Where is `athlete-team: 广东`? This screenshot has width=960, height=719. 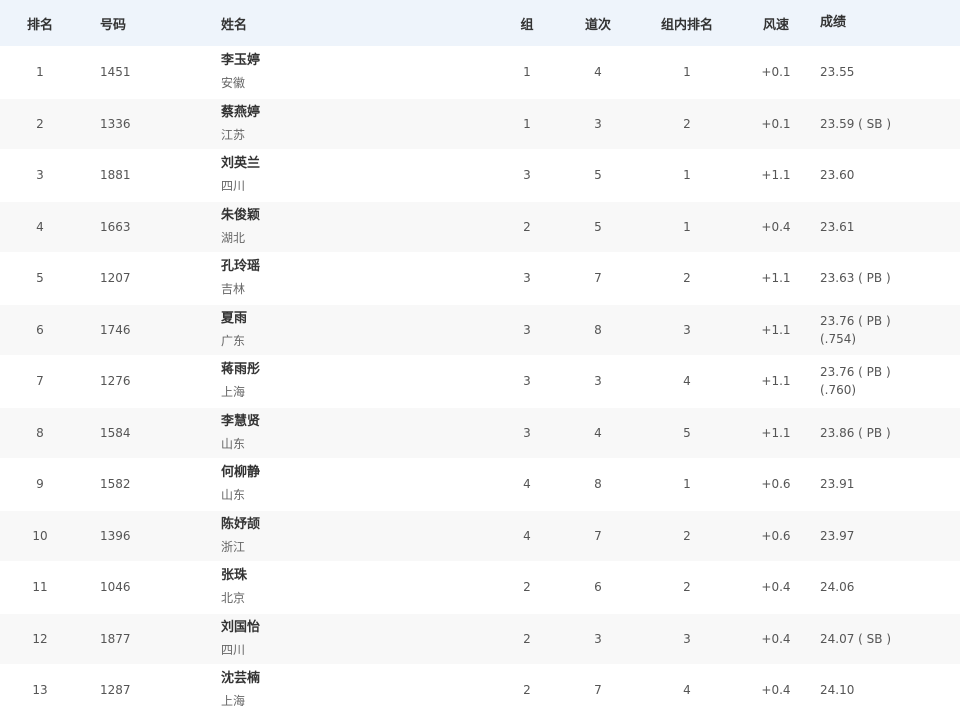 athlete-team: 广东 is located at coordinates (233, 340).